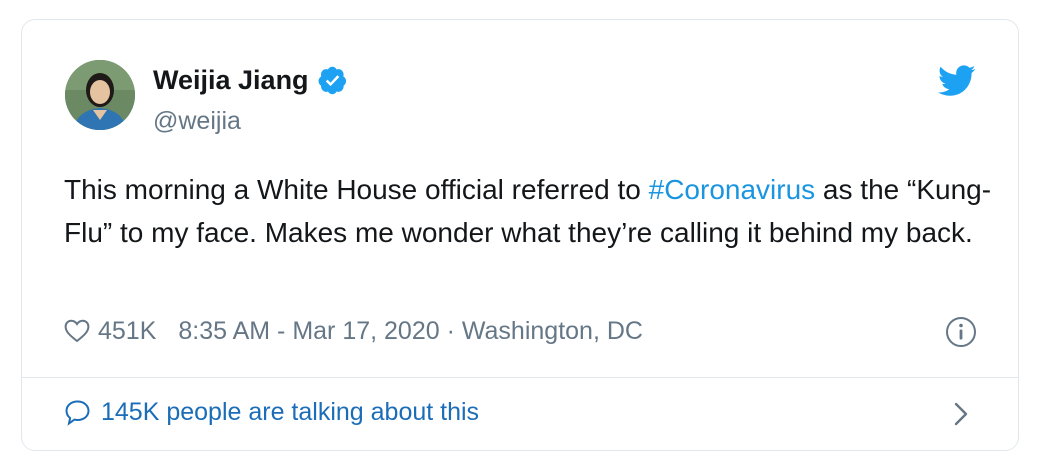  Describe the element at coordinates (77, 331) in the screenshot. I see `heart-icon` at that location.